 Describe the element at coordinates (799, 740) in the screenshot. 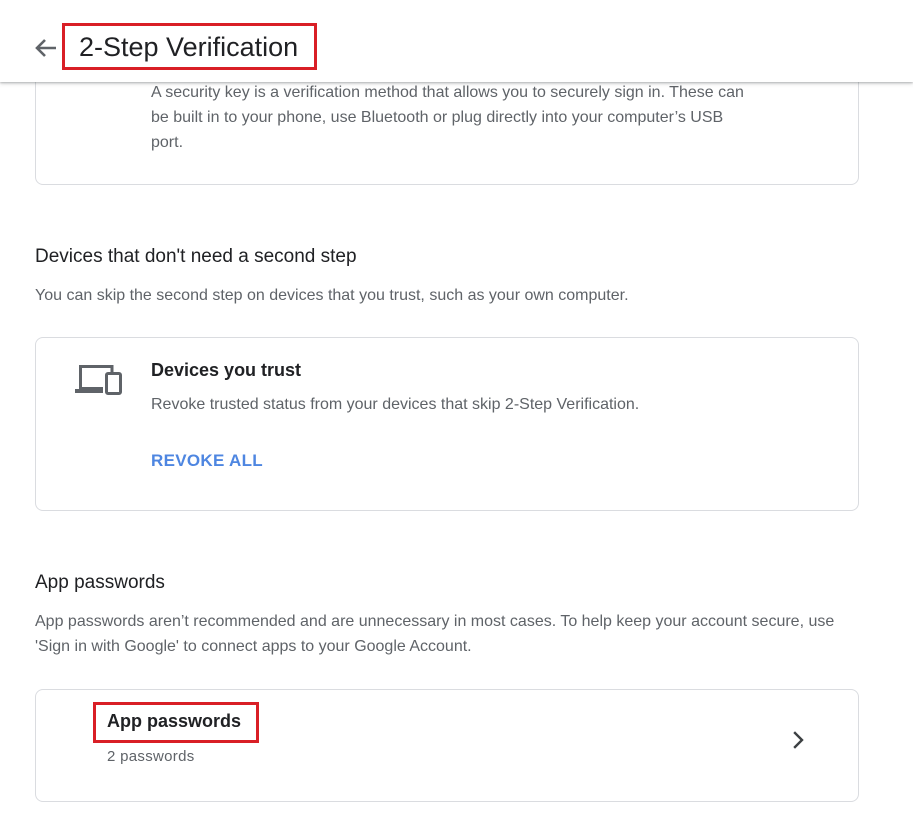

I see `chevron-right-icon` at that location.